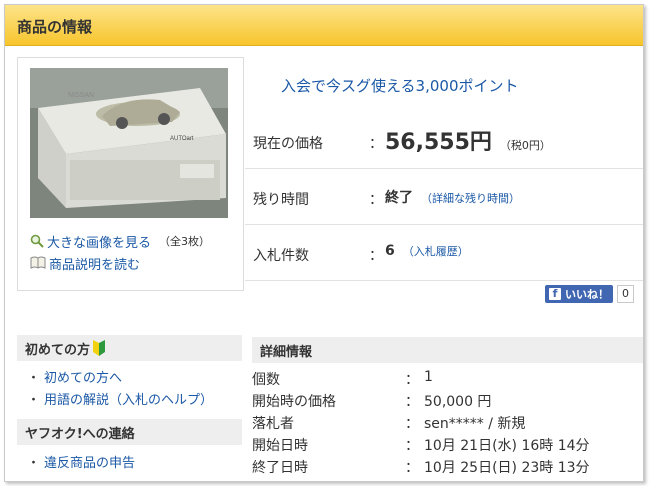 The width and height of the screenshot is (652, 486). I want to click on view-large-image-label: 大きな画像を見る, so click(99, 241).